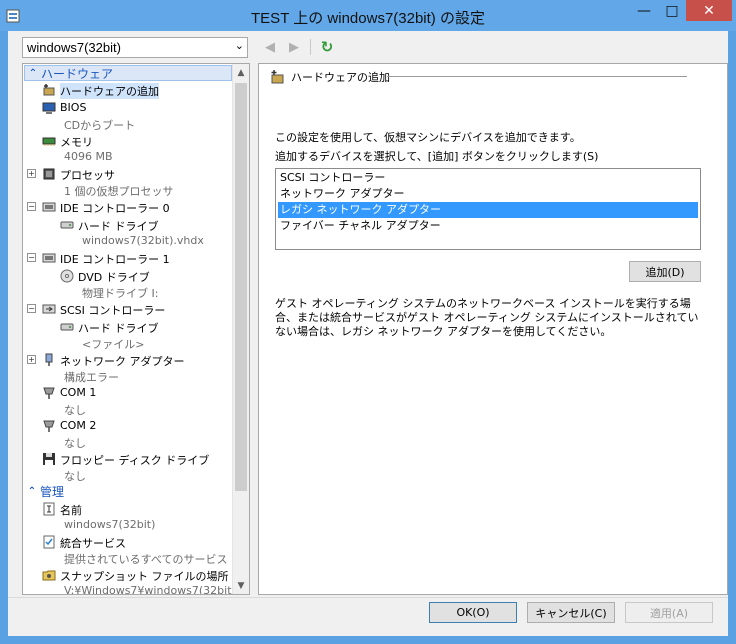  What do you see at coordinates (128, 491) in the screenshot?
I see `management-section-header: ⌃ 管理` at bounding box center [128, 491].